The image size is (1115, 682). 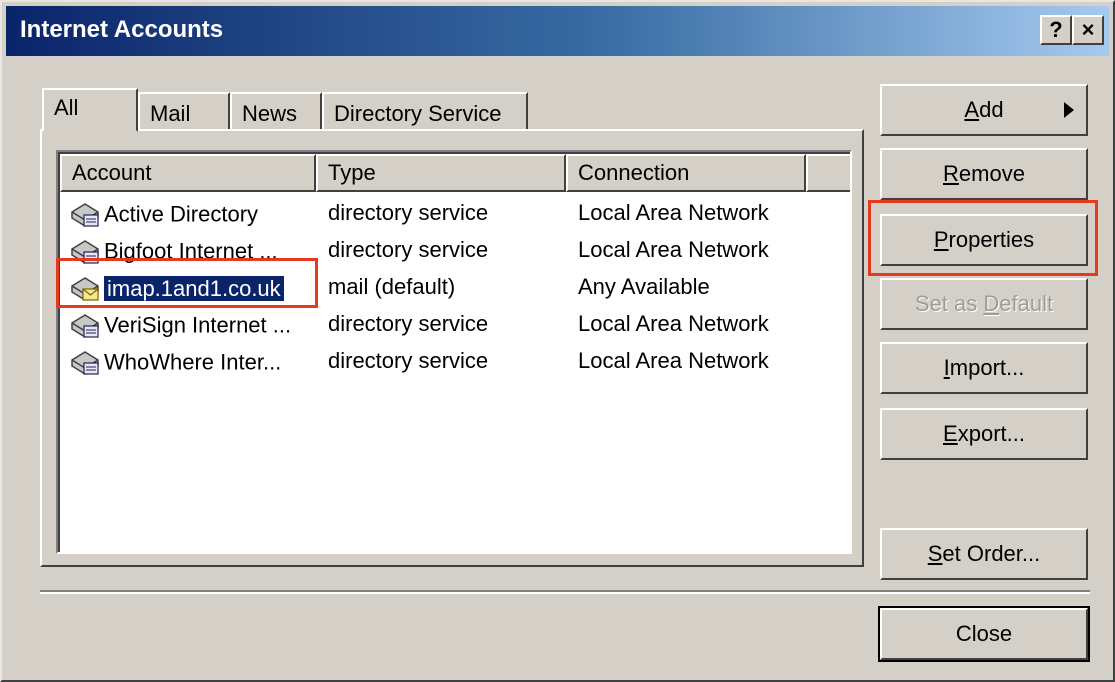 What do you see at coordinates (565, 592) in the screenshot?
I see `separator` at bounding box center [565, 592].